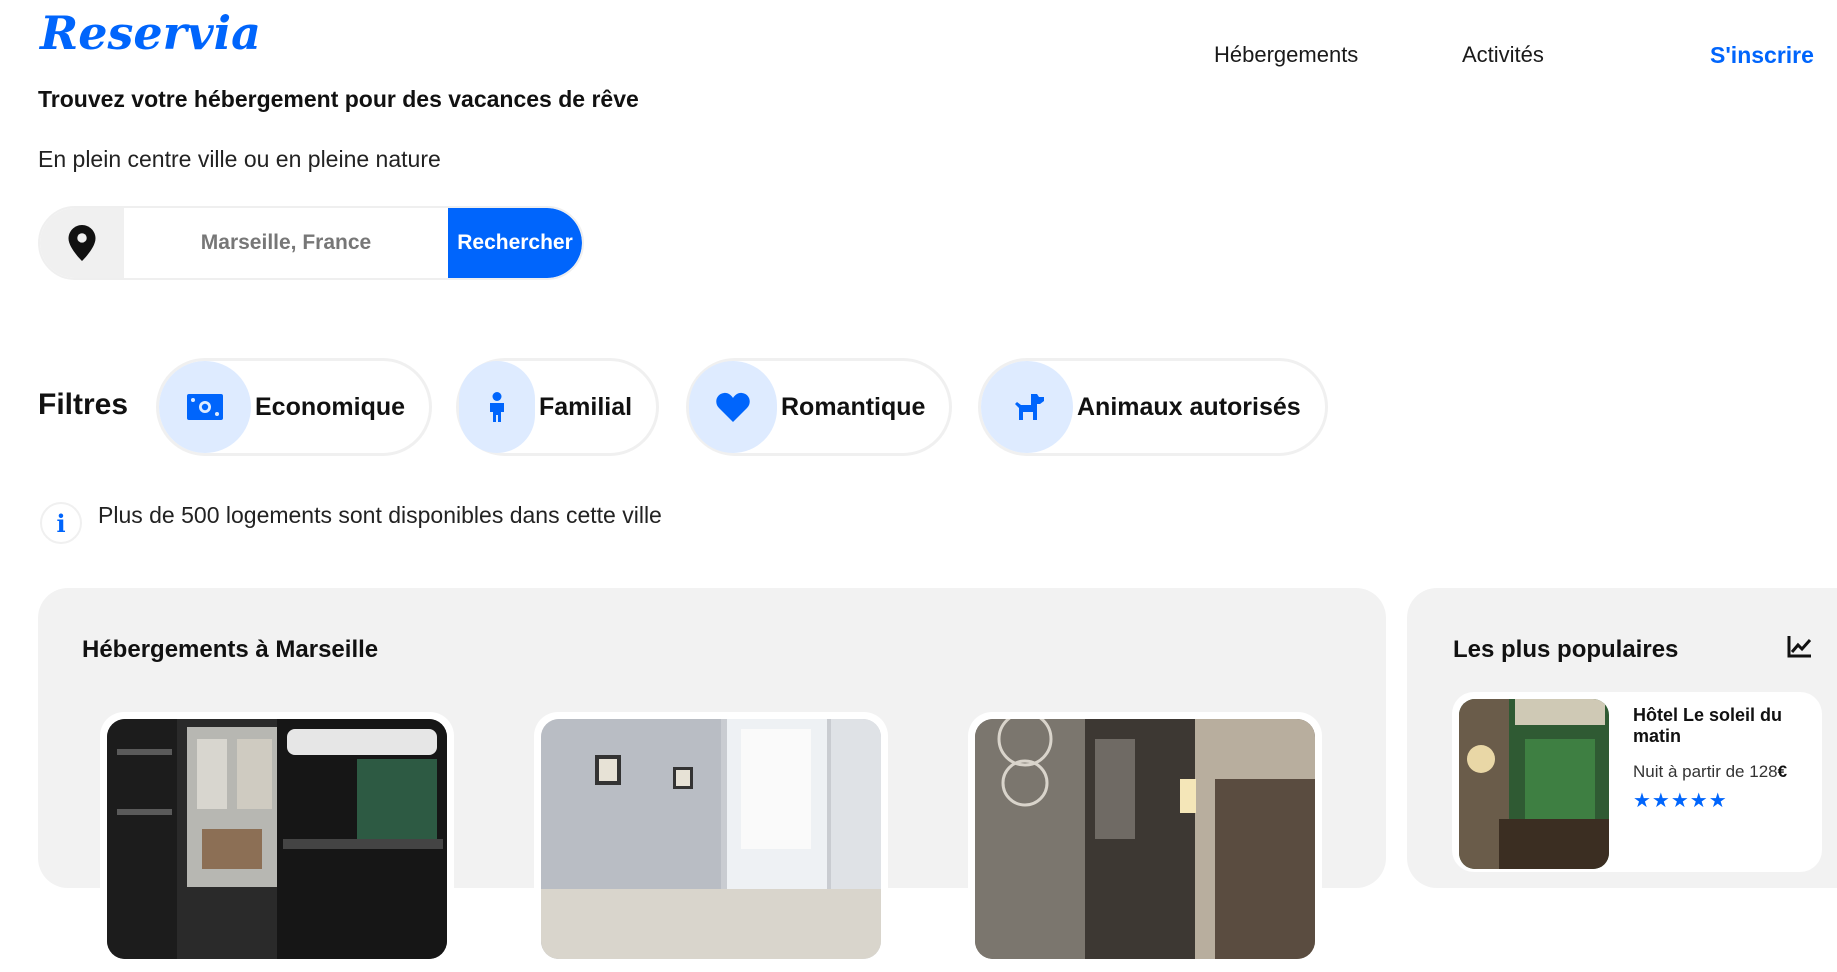  I want to click on dog-icon, so click(1029, 407).